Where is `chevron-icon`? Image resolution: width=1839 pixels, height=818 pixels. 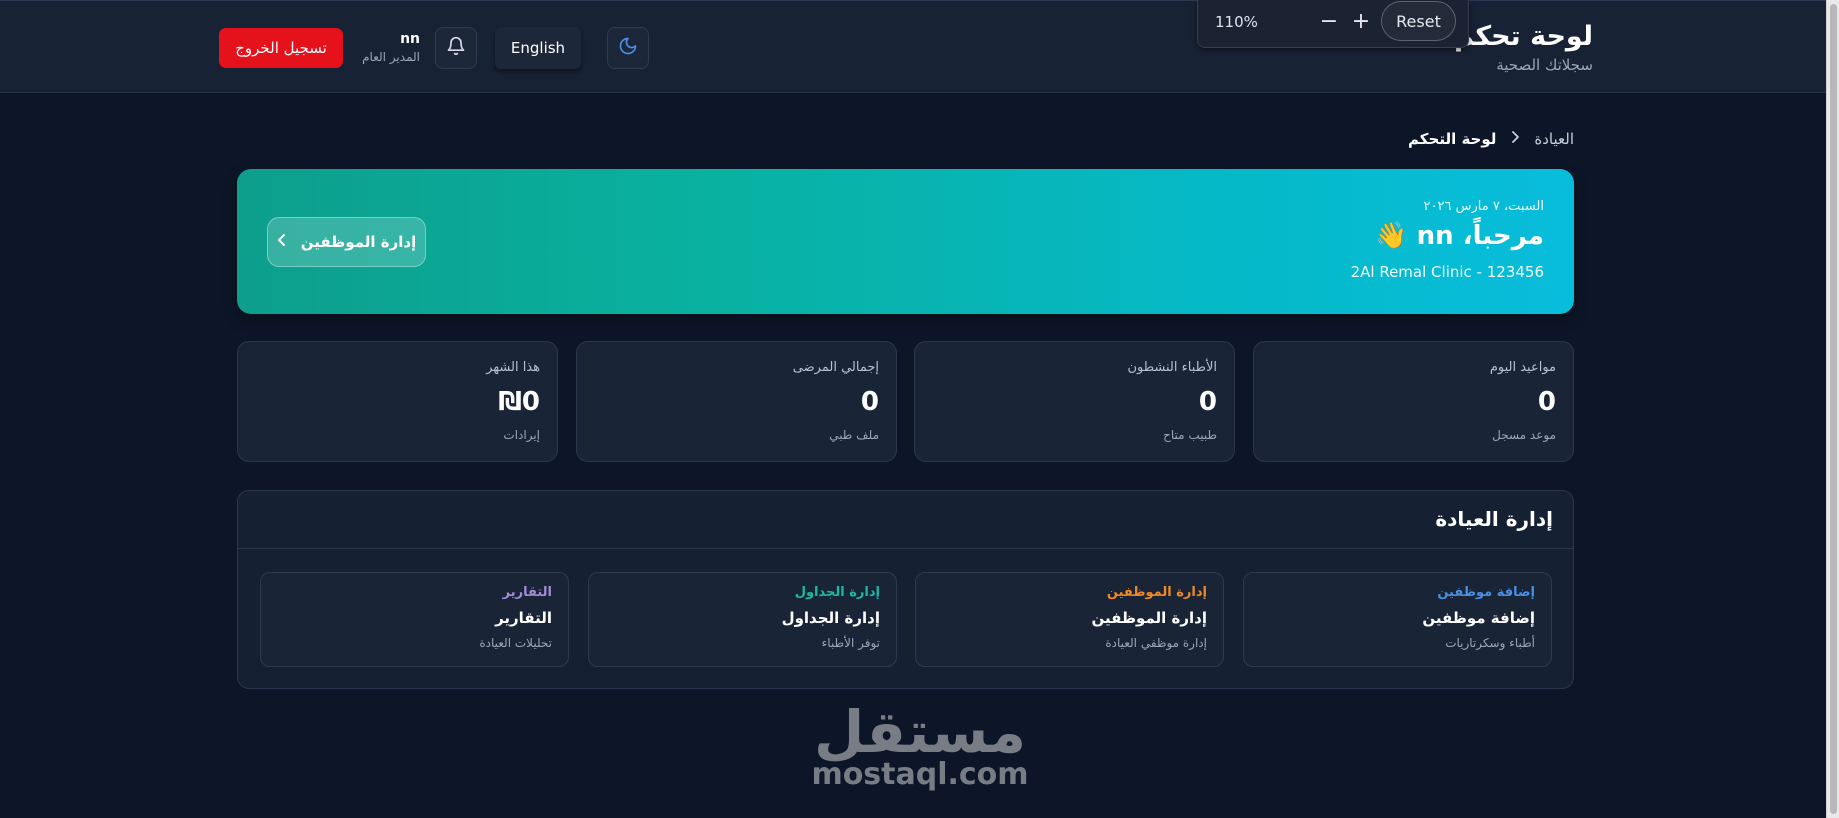
chevron-icon is located at coordinates (1515, 139).